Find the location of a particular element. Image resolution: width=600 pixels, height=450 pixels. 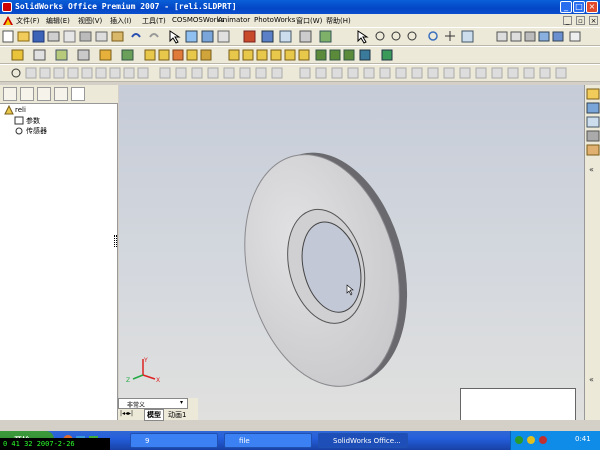

tab-model: 模型 is located at coordinates (154, 415).